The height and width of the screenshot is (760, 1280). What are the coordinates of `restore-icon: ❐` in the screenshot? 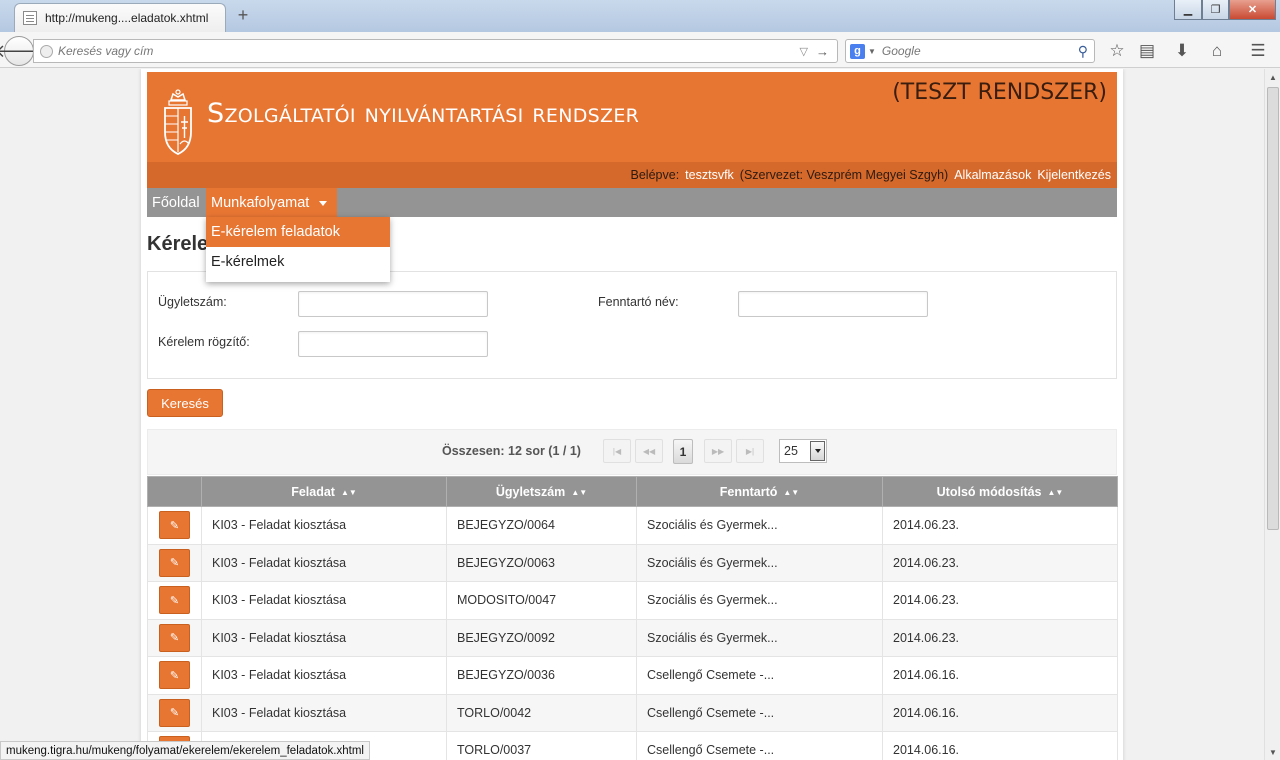 It's located at (1215, 10).